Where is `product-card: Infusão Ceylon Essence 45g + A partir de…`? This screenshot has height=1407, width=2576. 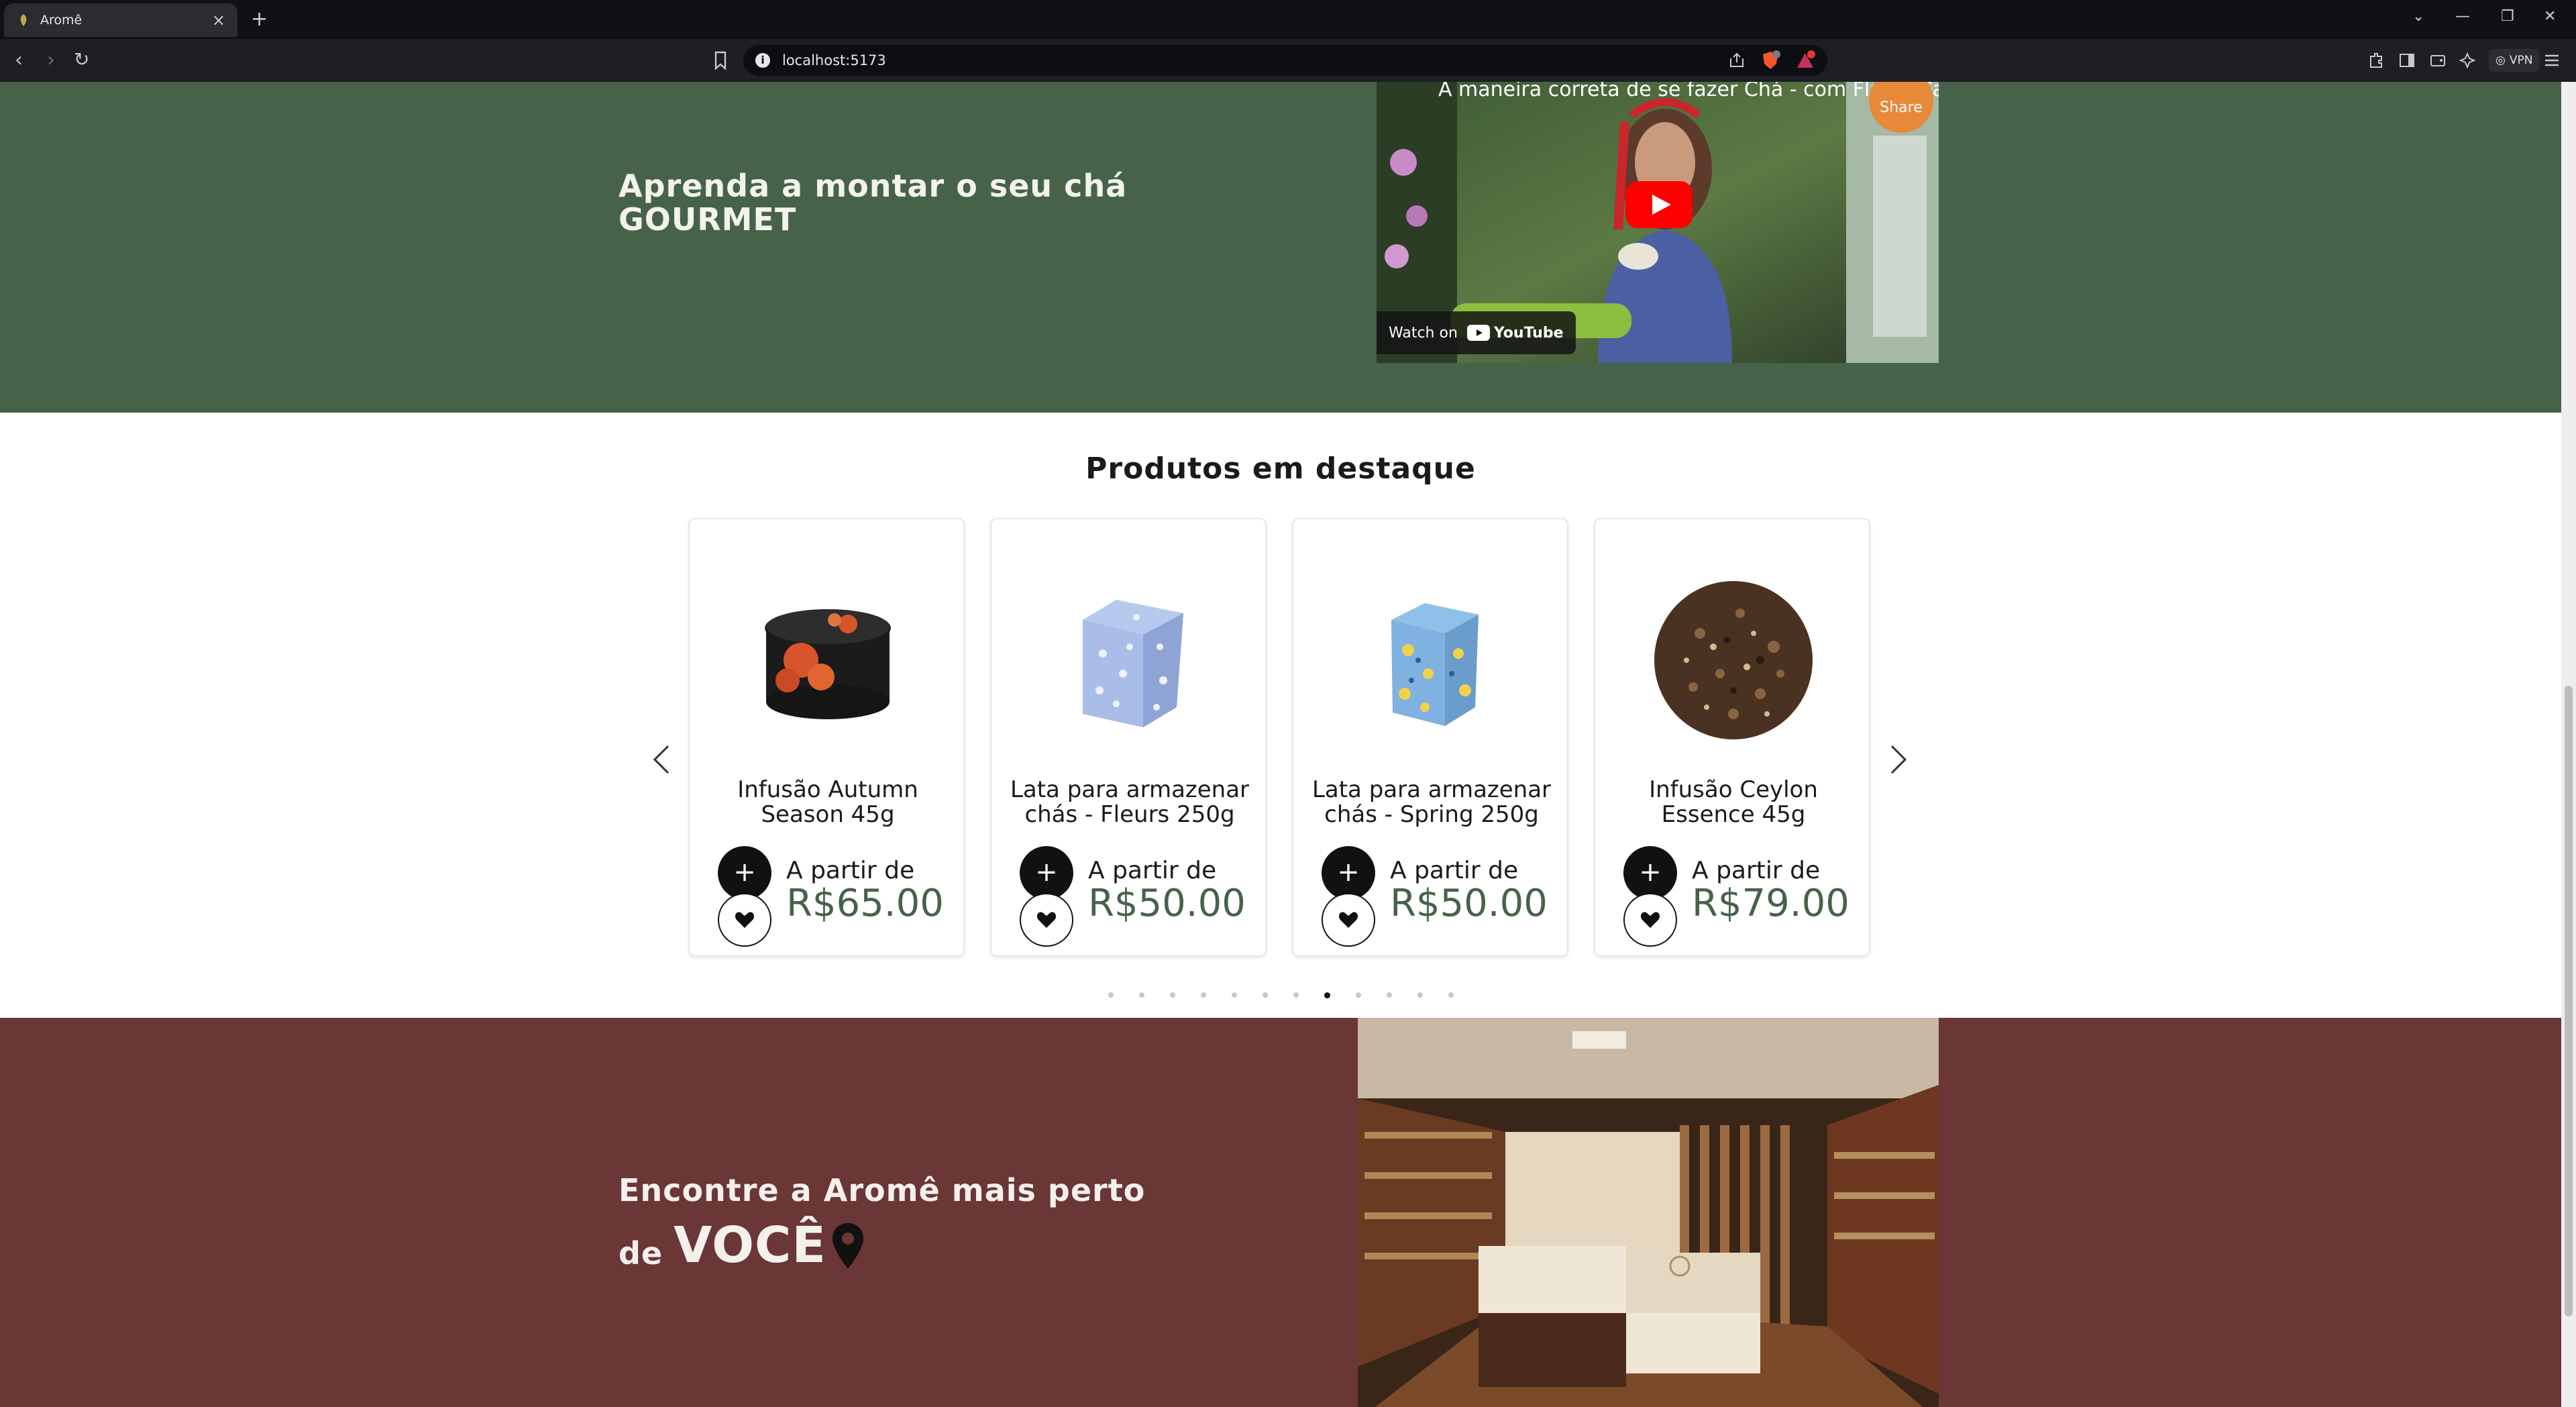 product-card: Infusão Ceylon Essence 45g + A partir de… is located at coordinates (1732, 737).